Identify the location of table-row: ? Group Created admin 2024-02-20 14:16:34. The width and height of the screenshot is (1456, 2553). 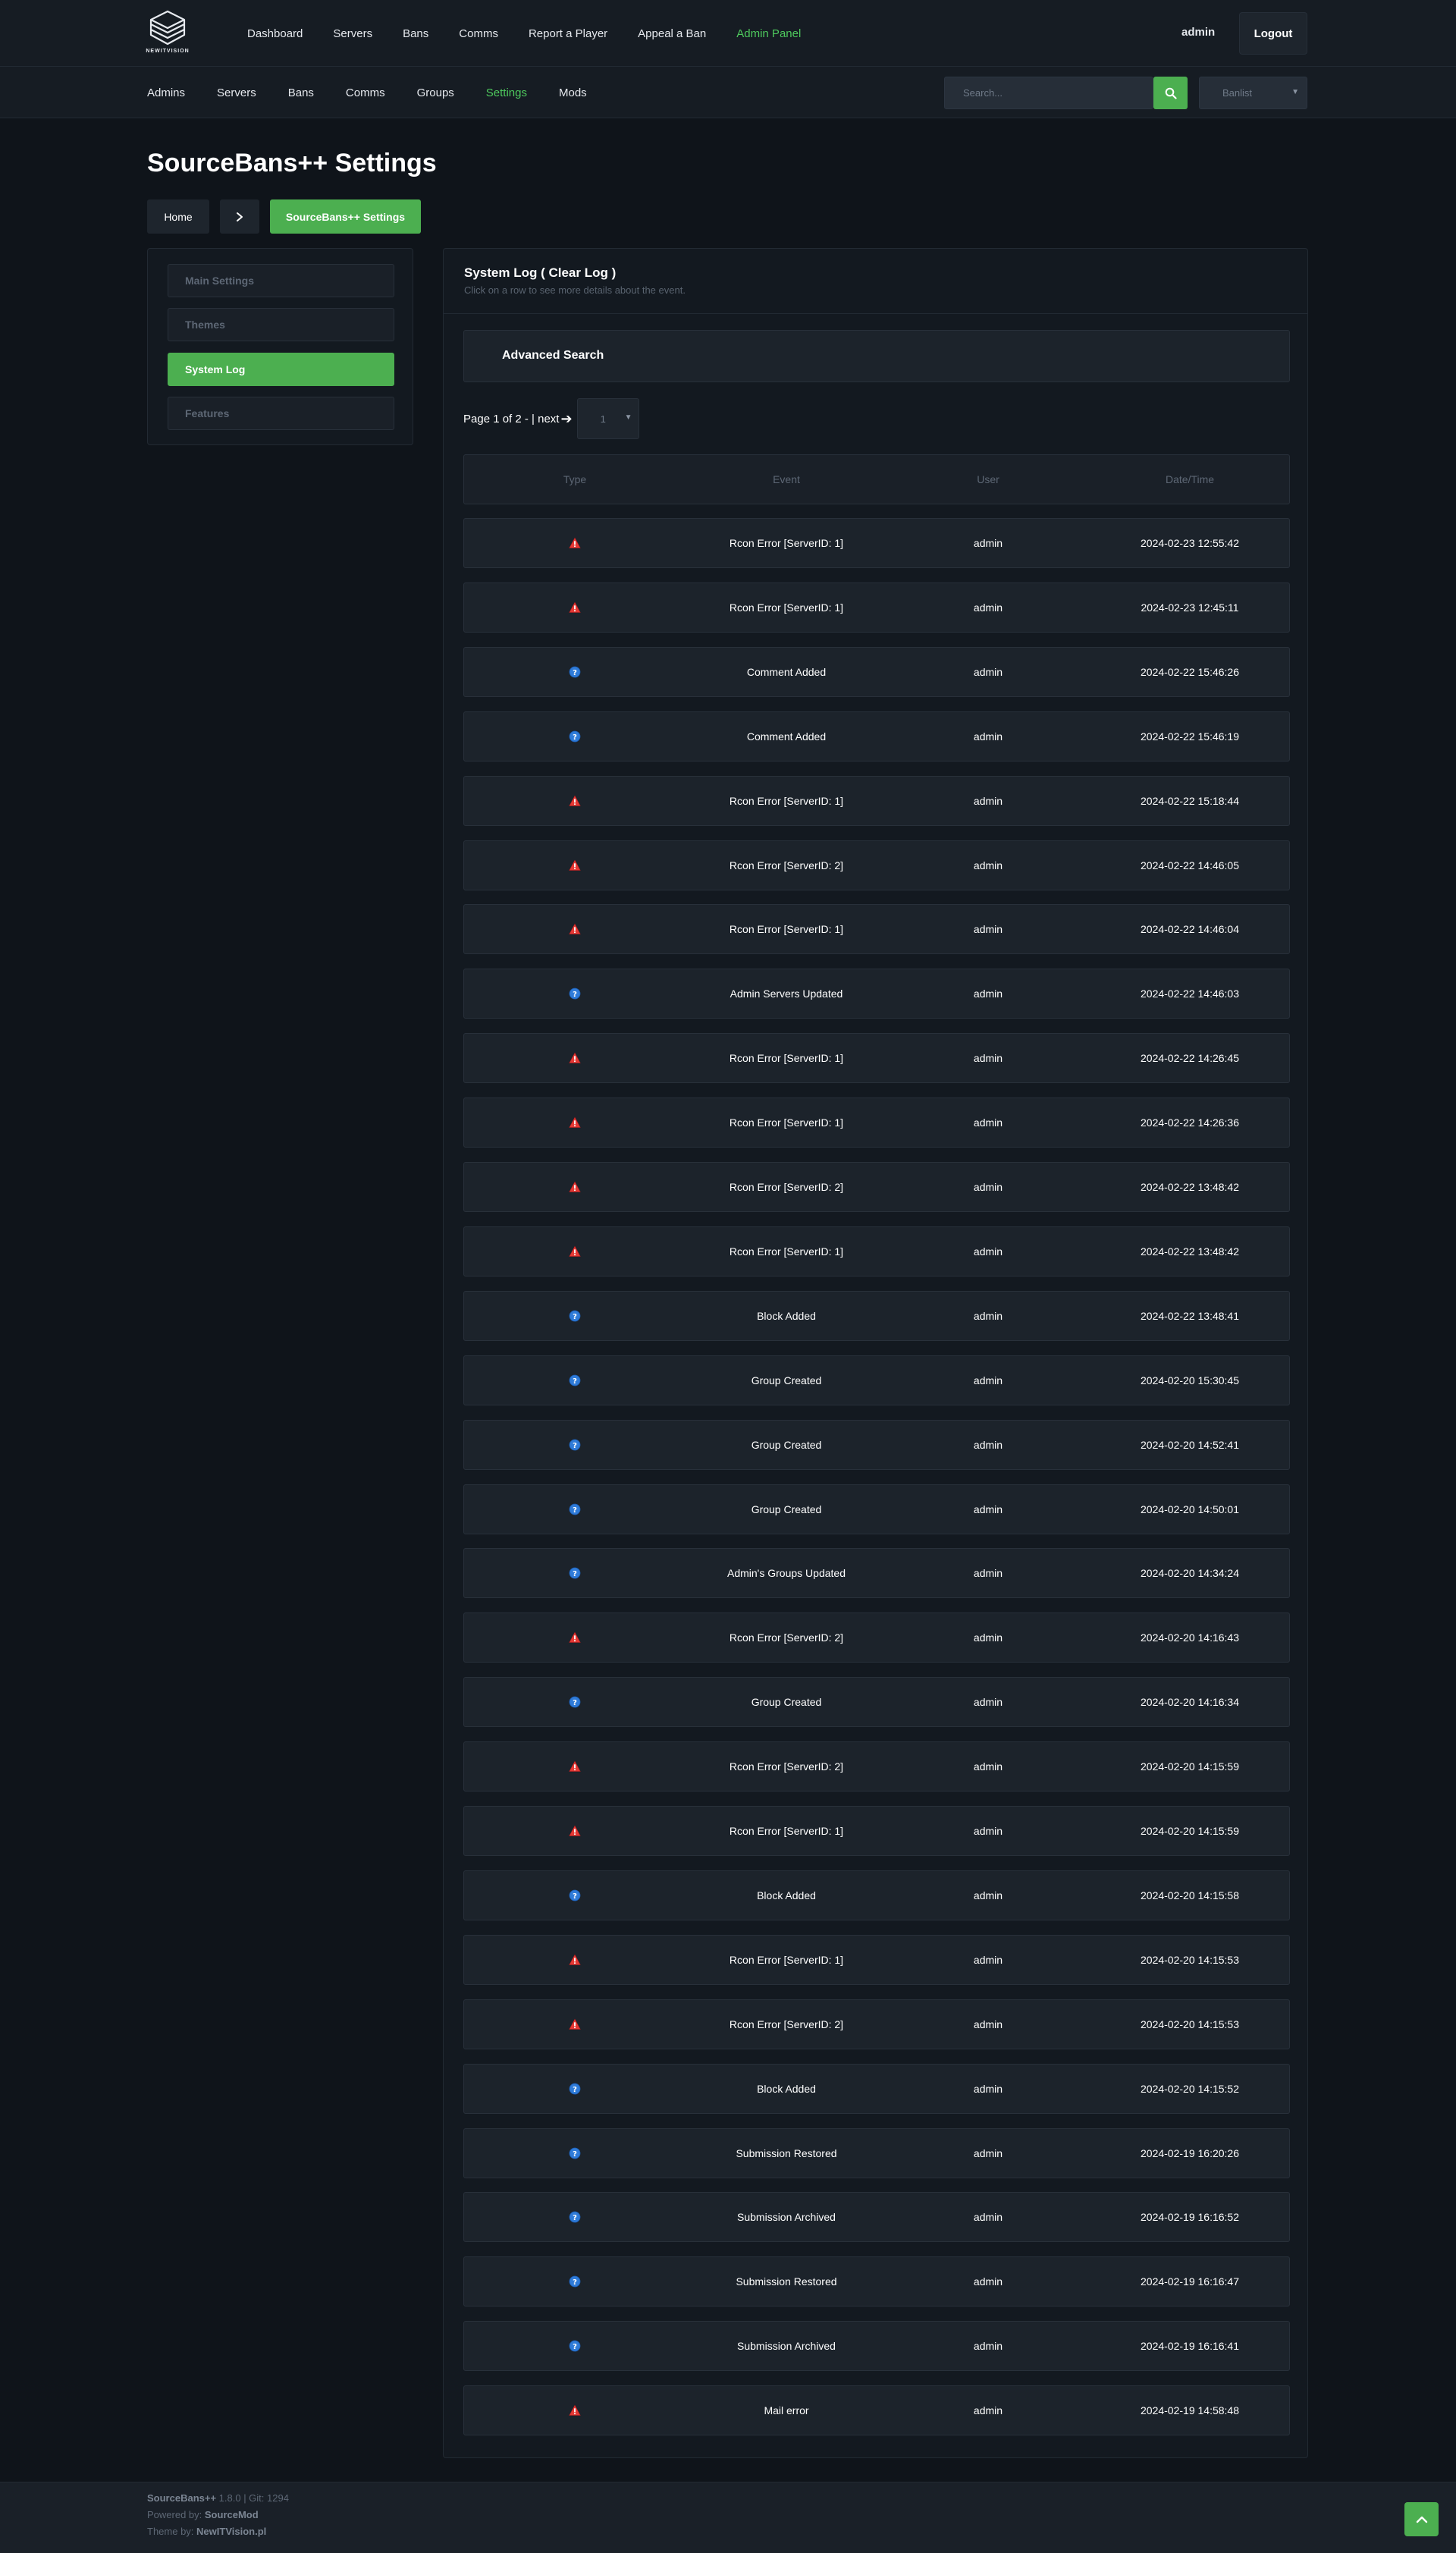
(876, 1702).